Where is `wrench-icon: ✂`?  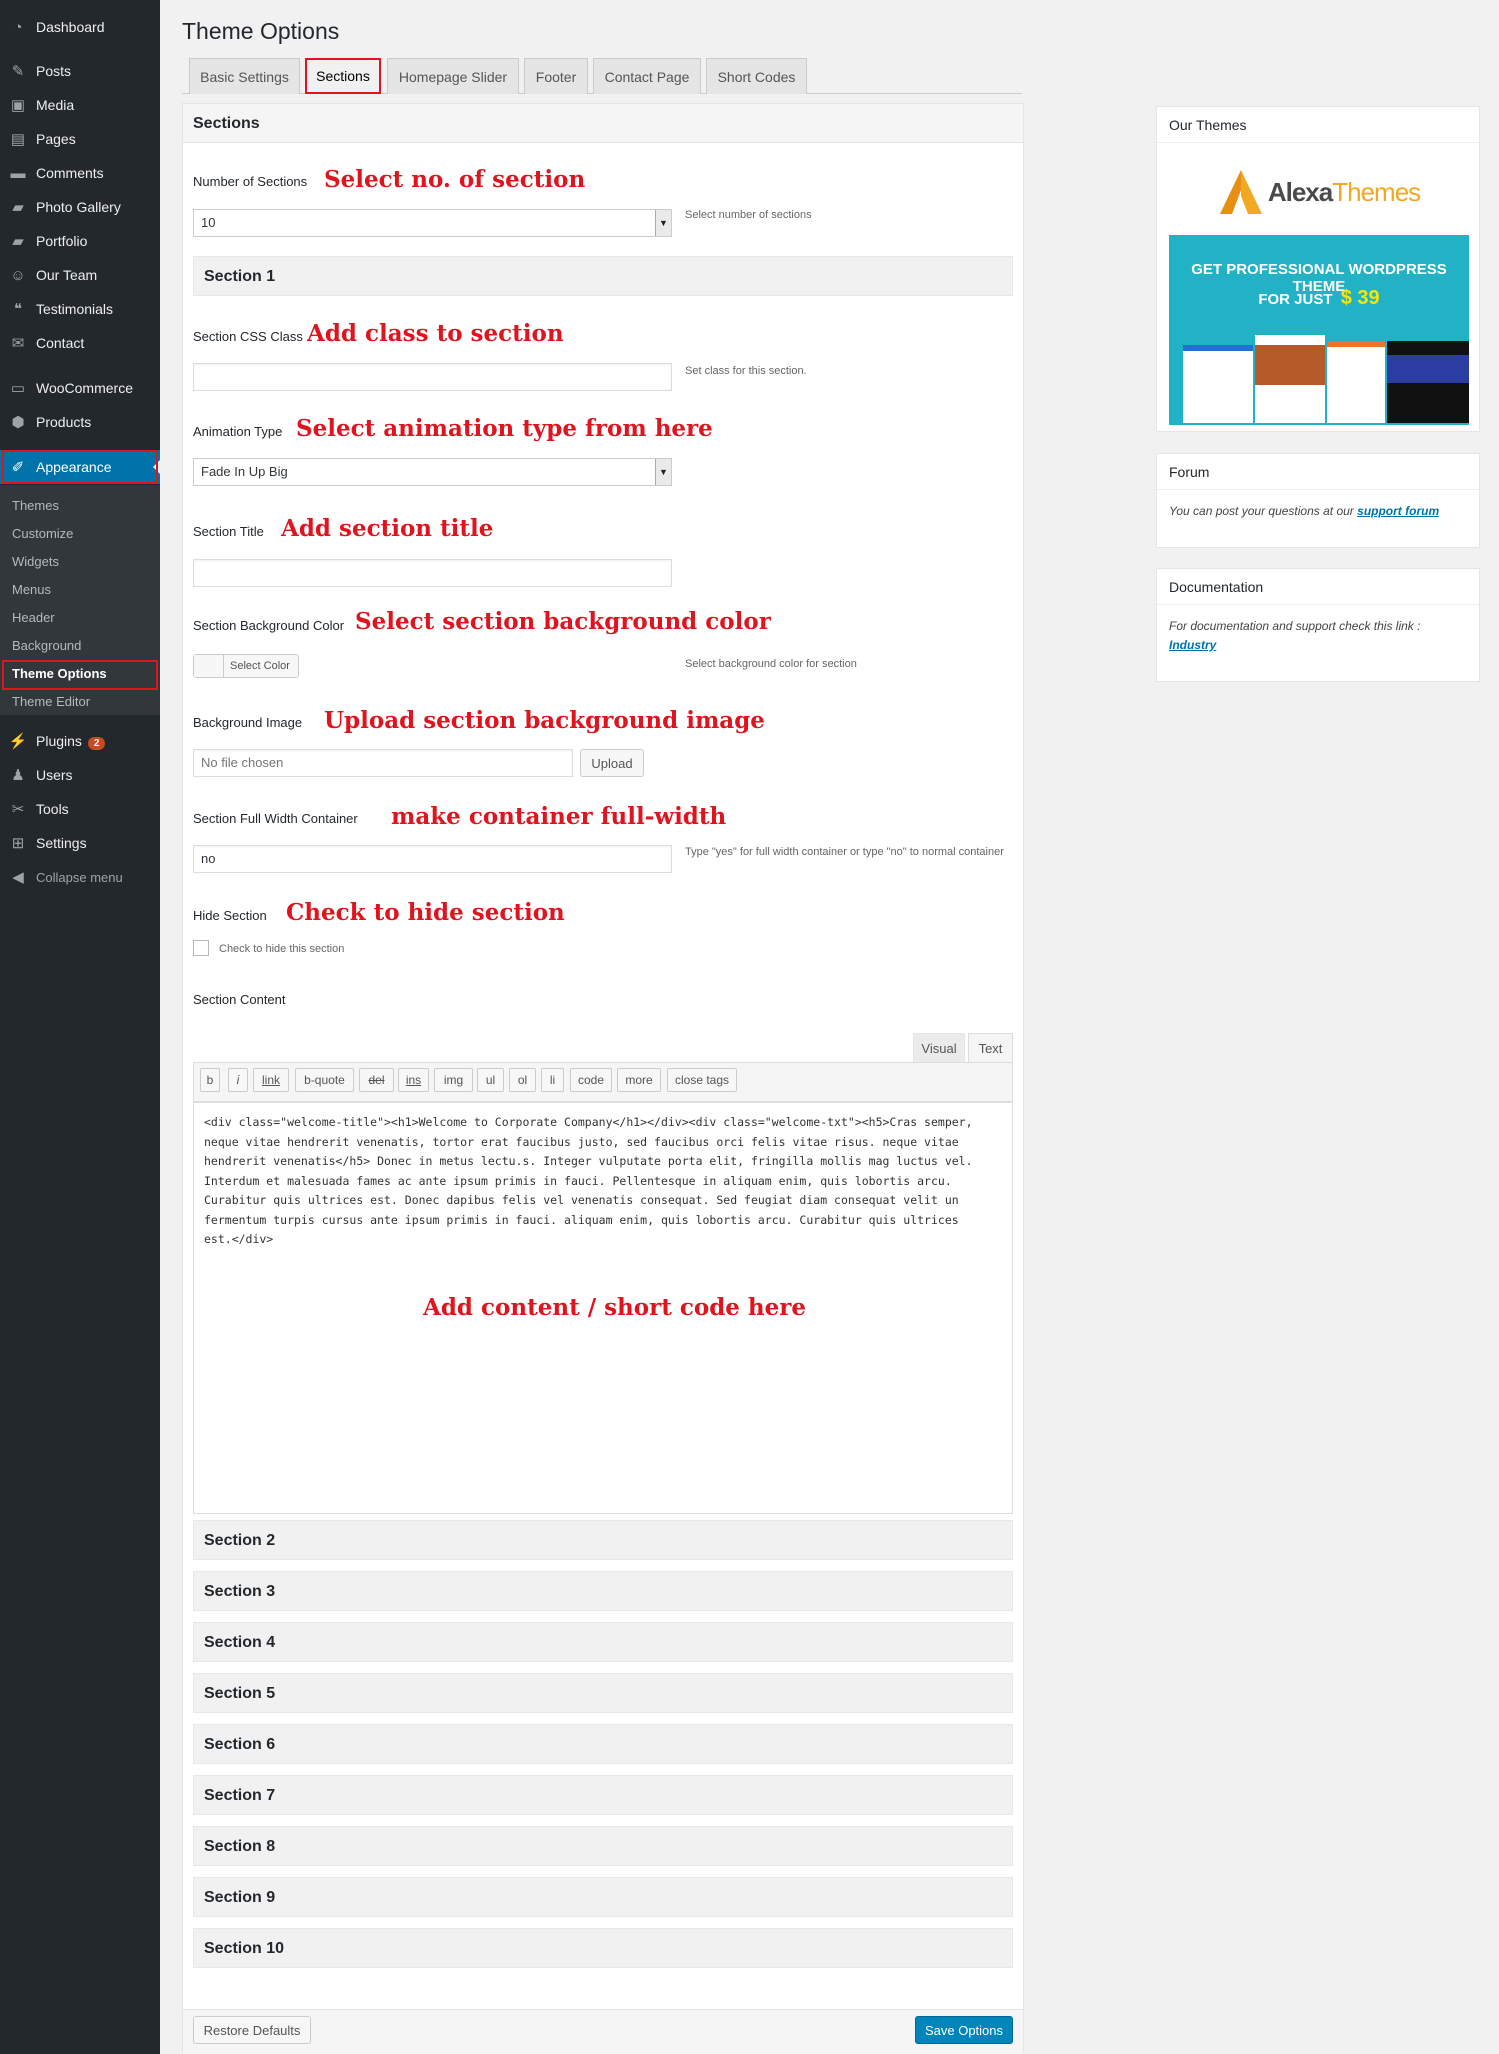 wrench-icon: ✂ is located at coordinates (18, 809).